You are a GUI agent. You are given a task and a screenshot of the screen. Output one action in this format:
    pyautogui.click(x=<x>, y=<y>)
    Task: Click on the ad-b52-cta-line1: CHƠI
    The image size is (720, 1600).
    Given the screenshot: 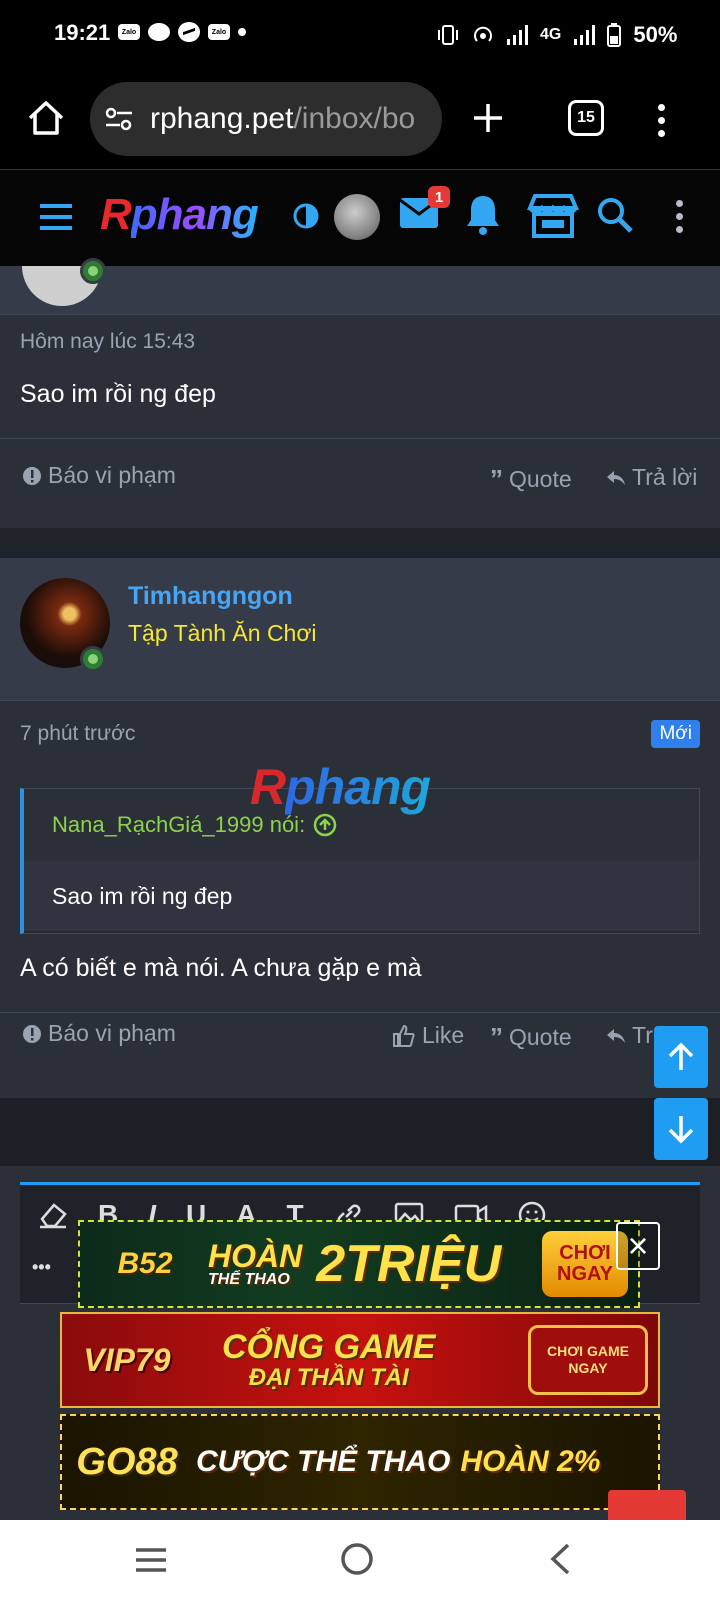 What is the action you would take?
    pyautogui.click(x=585, y=1253)
    